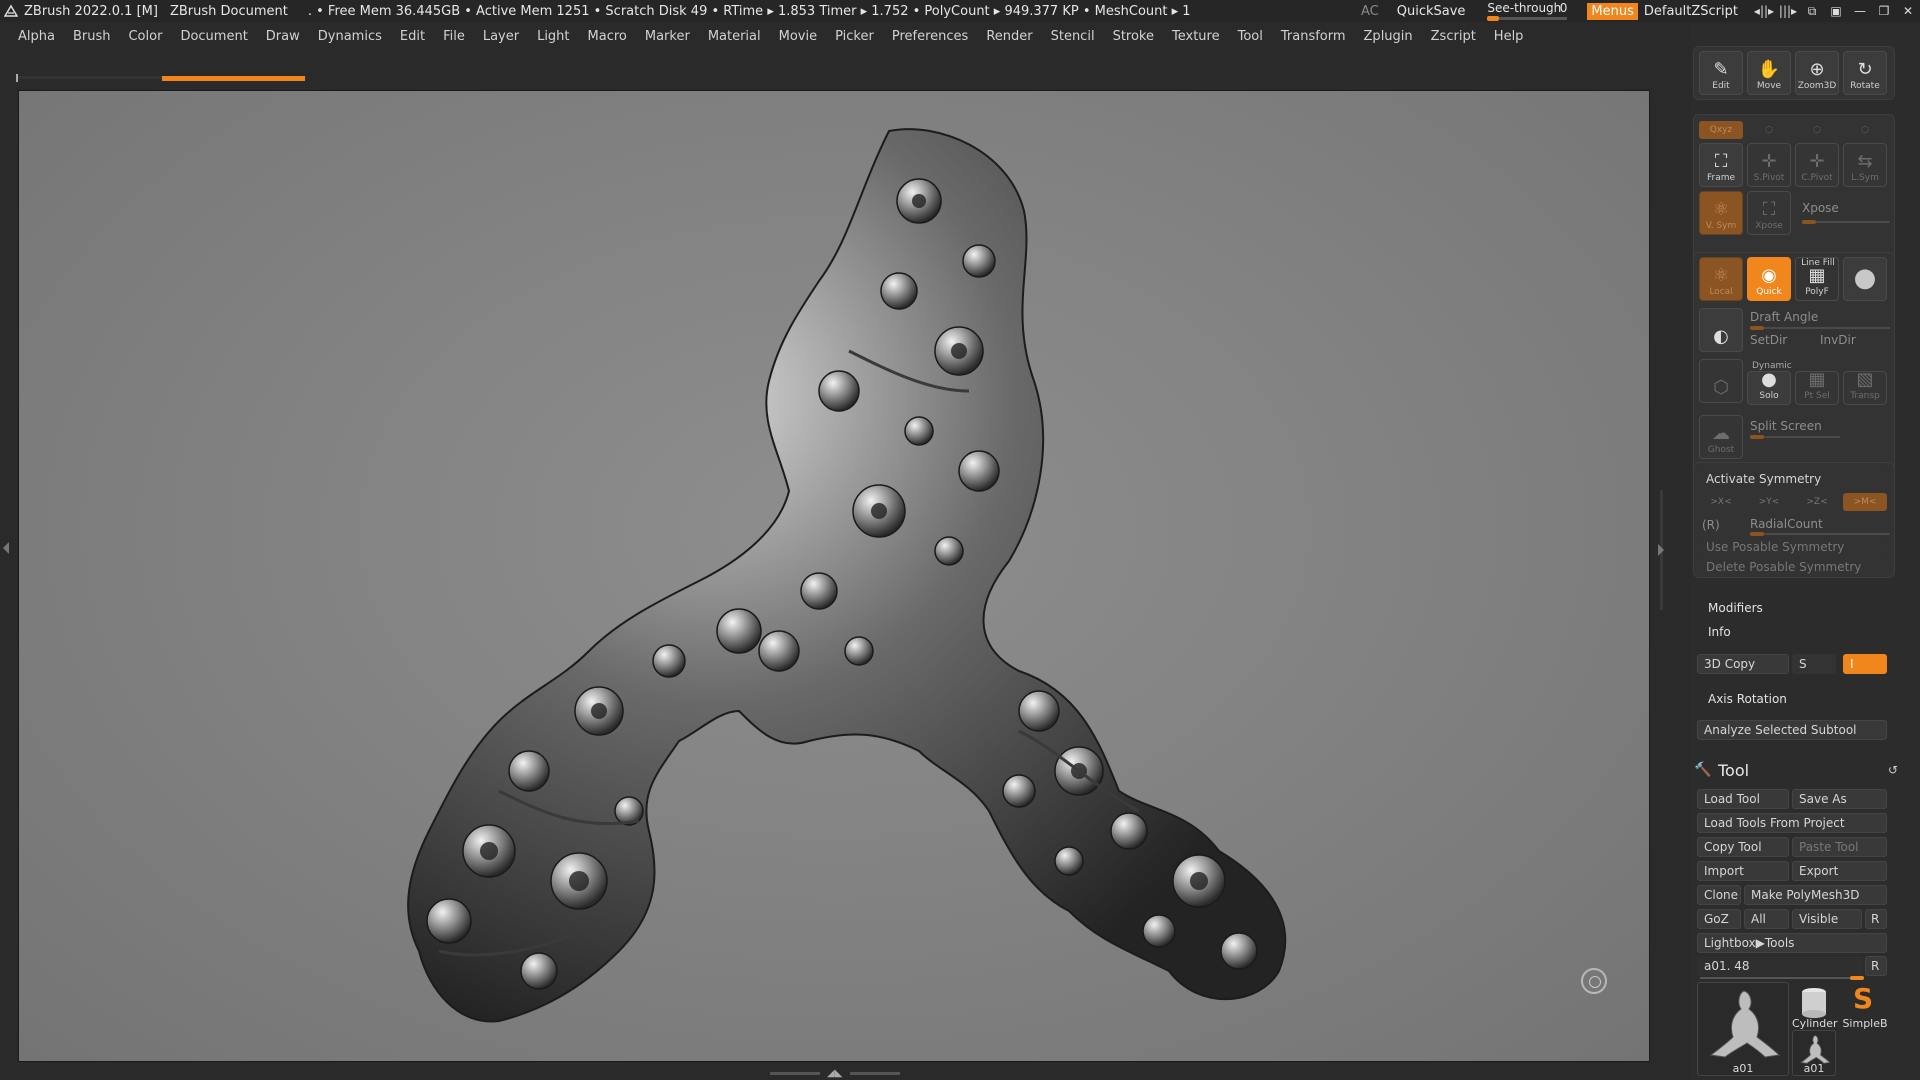  What do you see at coordinates (1860, 11) in the screenshot?
I see `minimize-icon: —` at bounding box center [1860, 11].